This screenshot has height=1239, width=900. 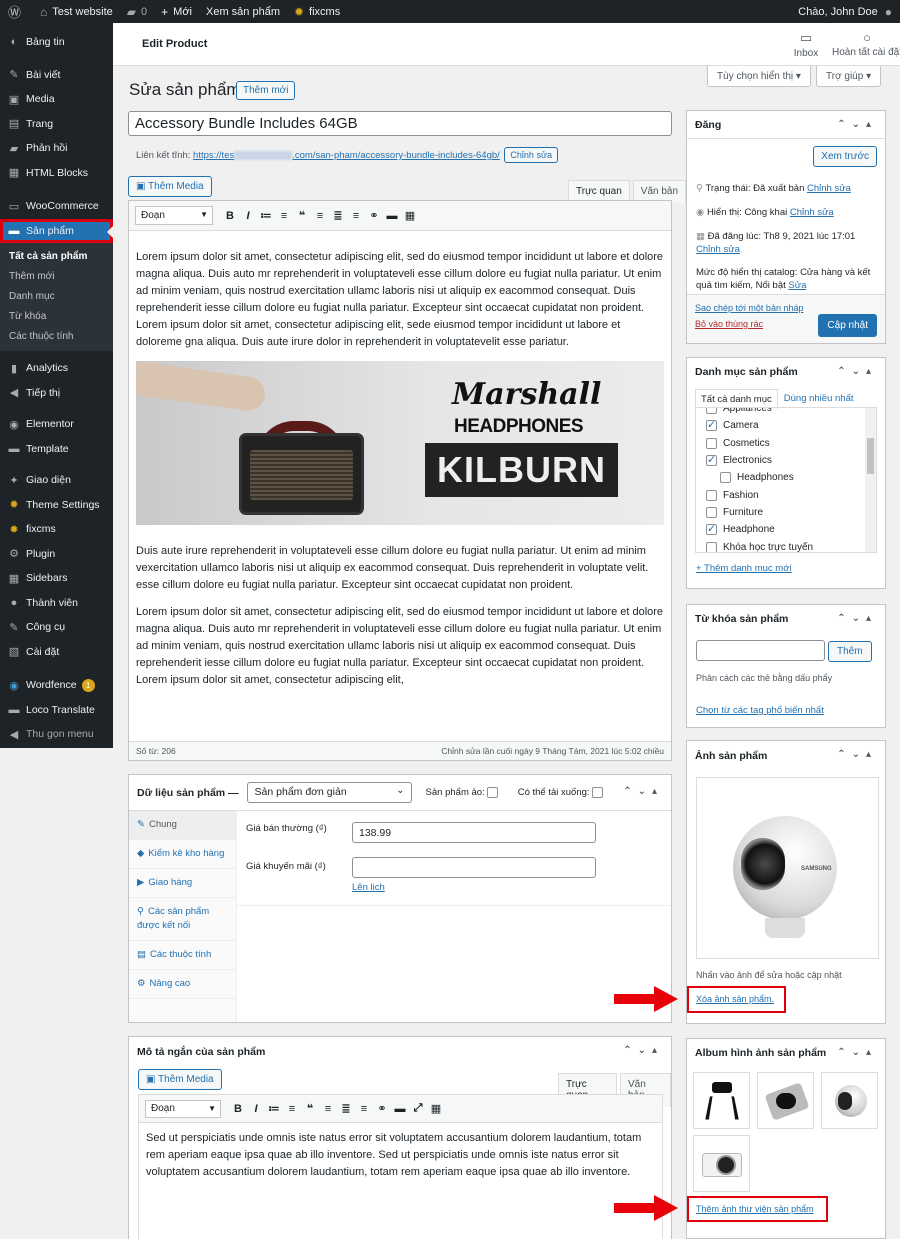 I want to click on product-data-tab-kiem-ke-kho-hang: ◆ Kiểm kê kho hàng, so click(x=182, y=854).